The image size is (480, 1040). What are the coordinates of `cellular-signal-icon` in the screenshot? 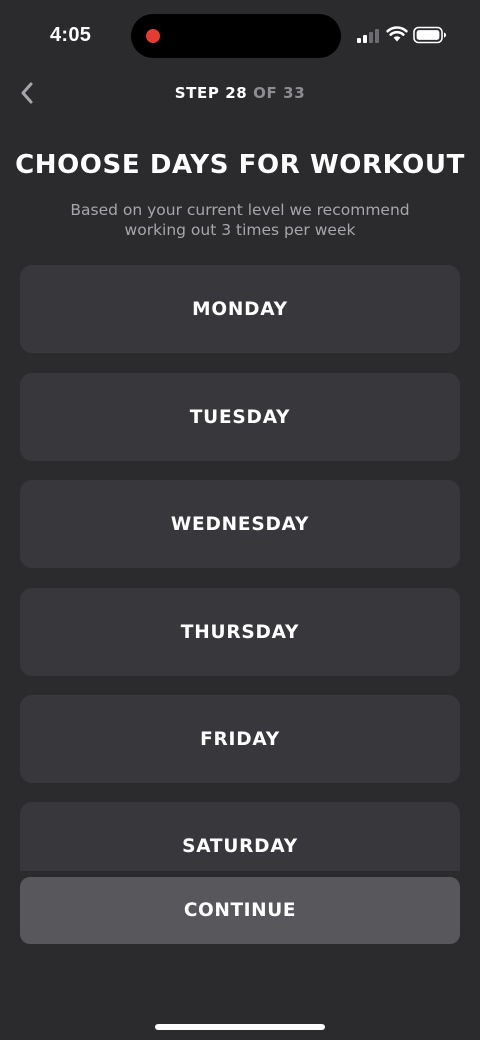 It's located at (368, 35).